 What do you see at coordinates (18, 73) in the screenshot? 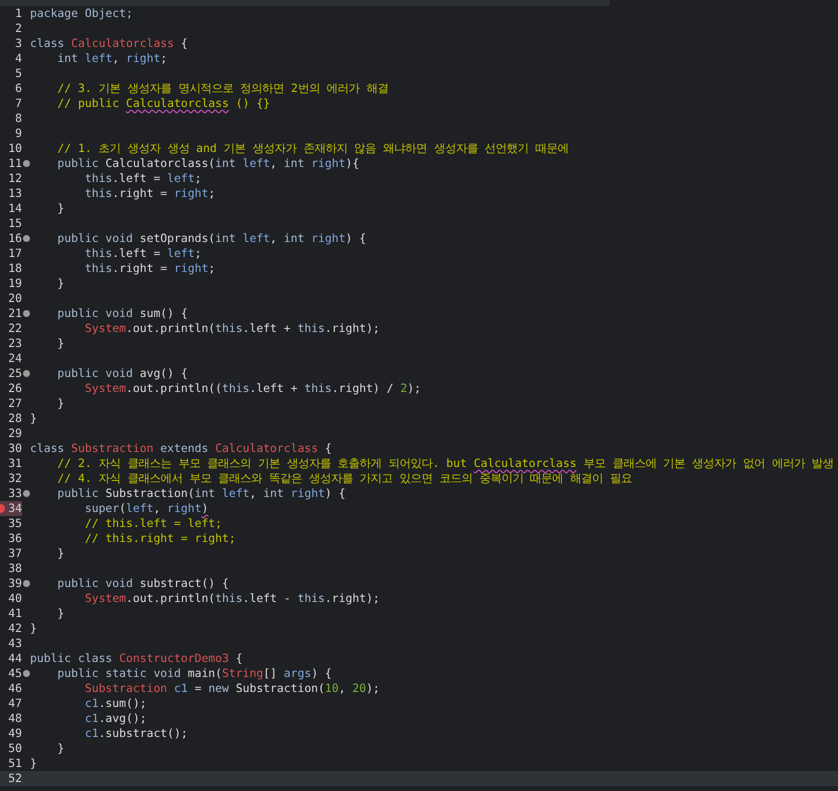
I see `line-number: 5` at bounding box center [18, 73].